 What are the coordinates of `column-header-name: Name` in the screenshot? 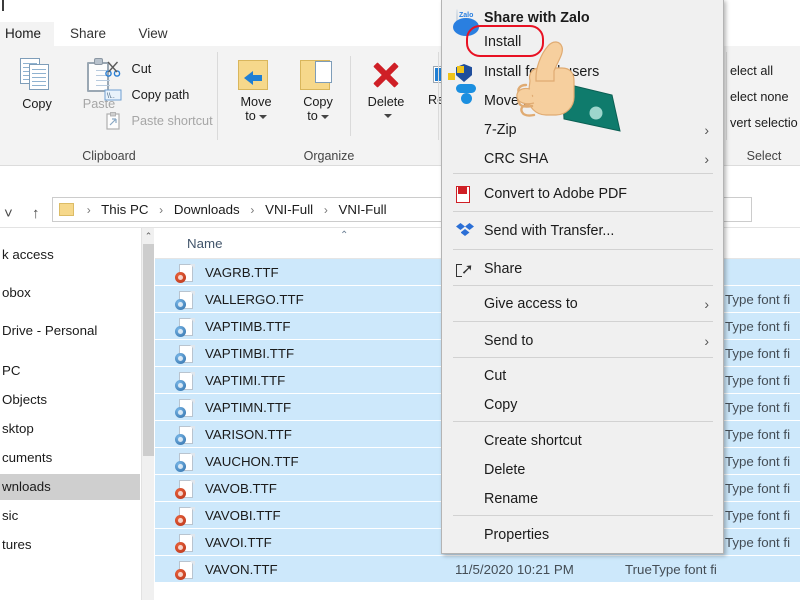 It's located at (204, 243).